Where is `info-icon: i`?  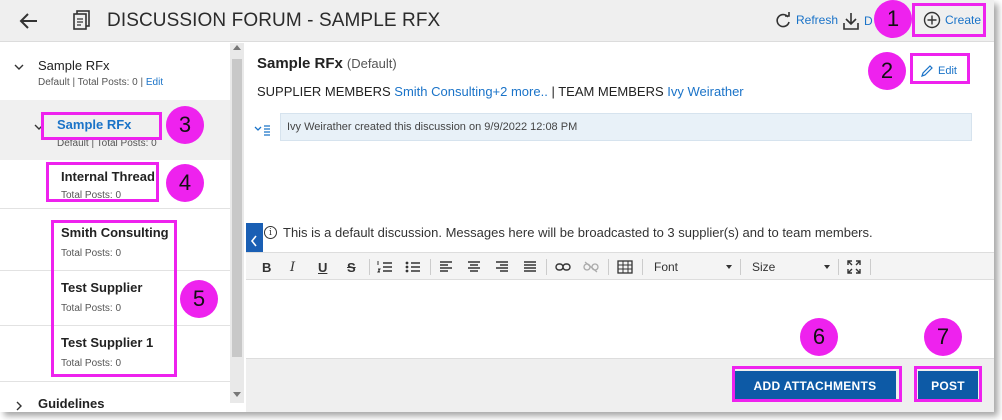 info-icon: i is located at coordinates (270, 232).